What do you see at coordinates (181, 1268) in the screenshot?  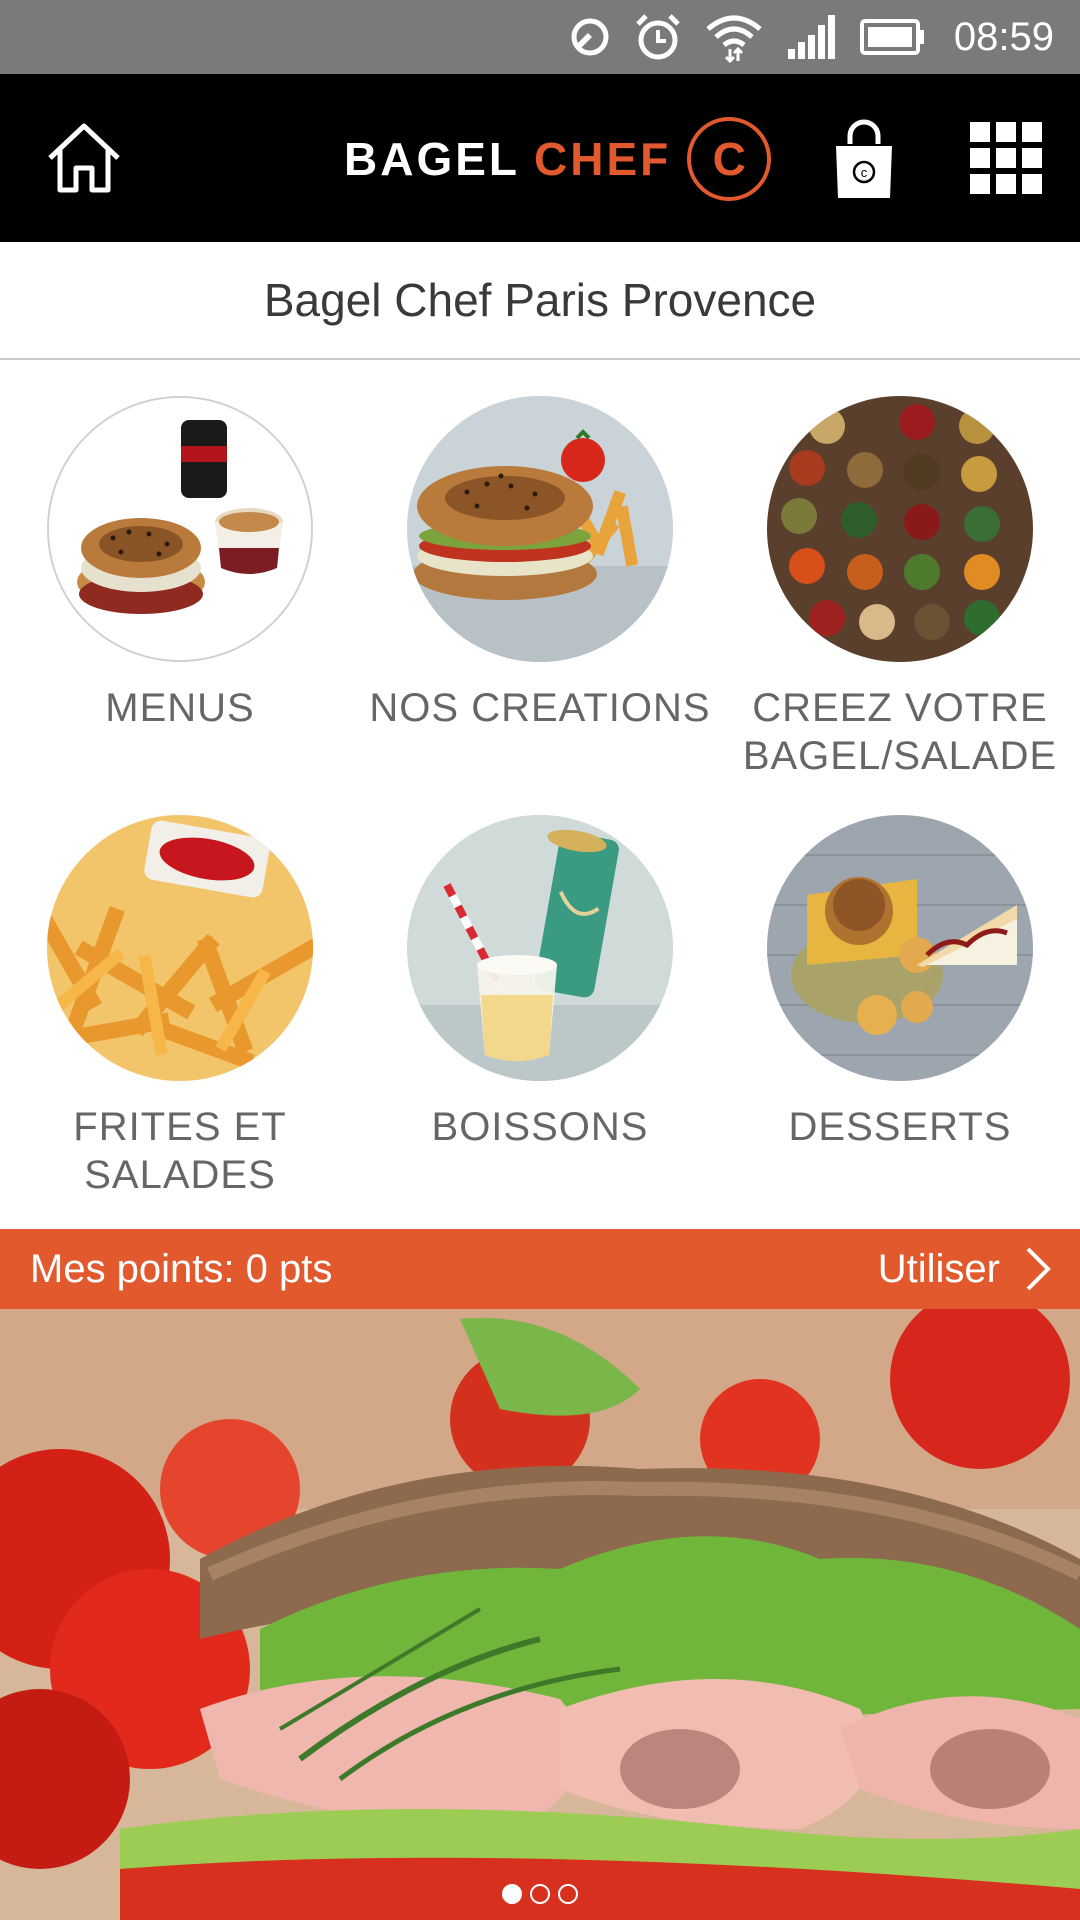 I see `points-text: Mes points: 0 pts` at bounding box center [181, 1268].